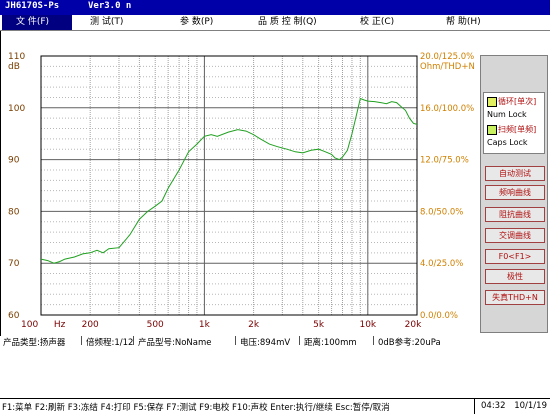 The width and height of the screenshot is (550, 414). Describe the element at coordinates (14, 161) in the screenshot. I see `y-tick-label: 90` at that location.